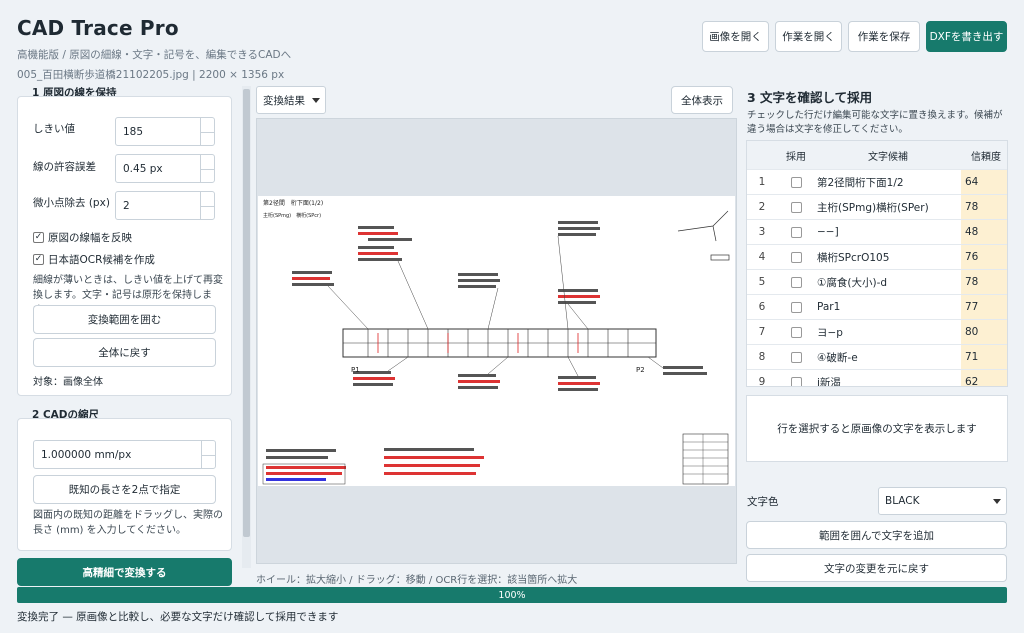 This screenshot has width=1024, height=633. I want to click on table-row: 7 ヨ−p 80, so click(877, 332).